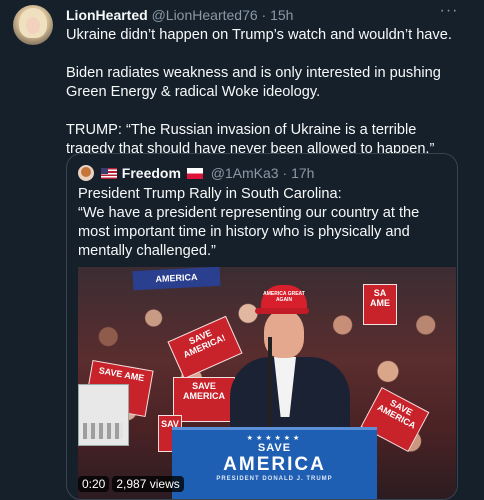 This screenshot has width=484, height=500. Describe the element at coordinates (204, 399) in the screenshot. I see `rally-sign: SAVE AMERICA` at that location.